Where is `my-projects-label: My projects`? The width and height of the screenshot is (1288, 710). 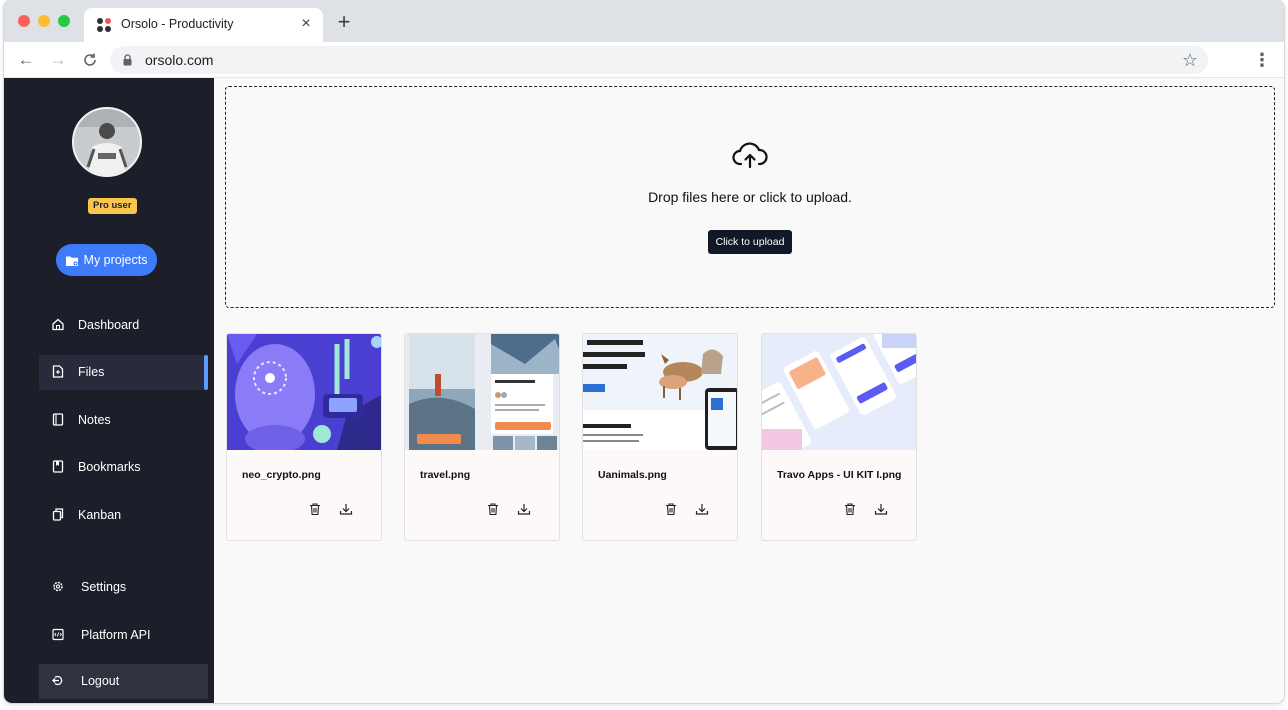 my-projects-label: My projects is located at coordinates (115, 260).